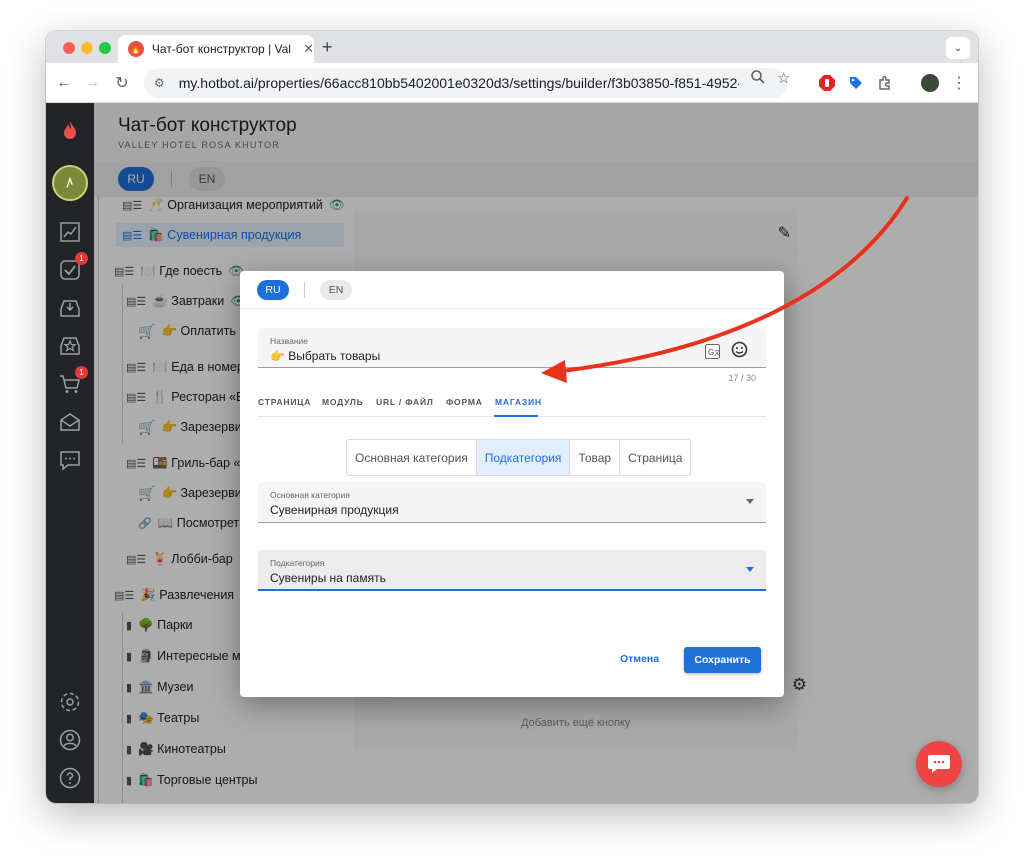 Image resolution: width=1024 pixels, height=864 pixels. What do you see at coordinates (327, 47) in the screenshot?
I see `new-tab-icon: +` at bounding box center [327, 47].